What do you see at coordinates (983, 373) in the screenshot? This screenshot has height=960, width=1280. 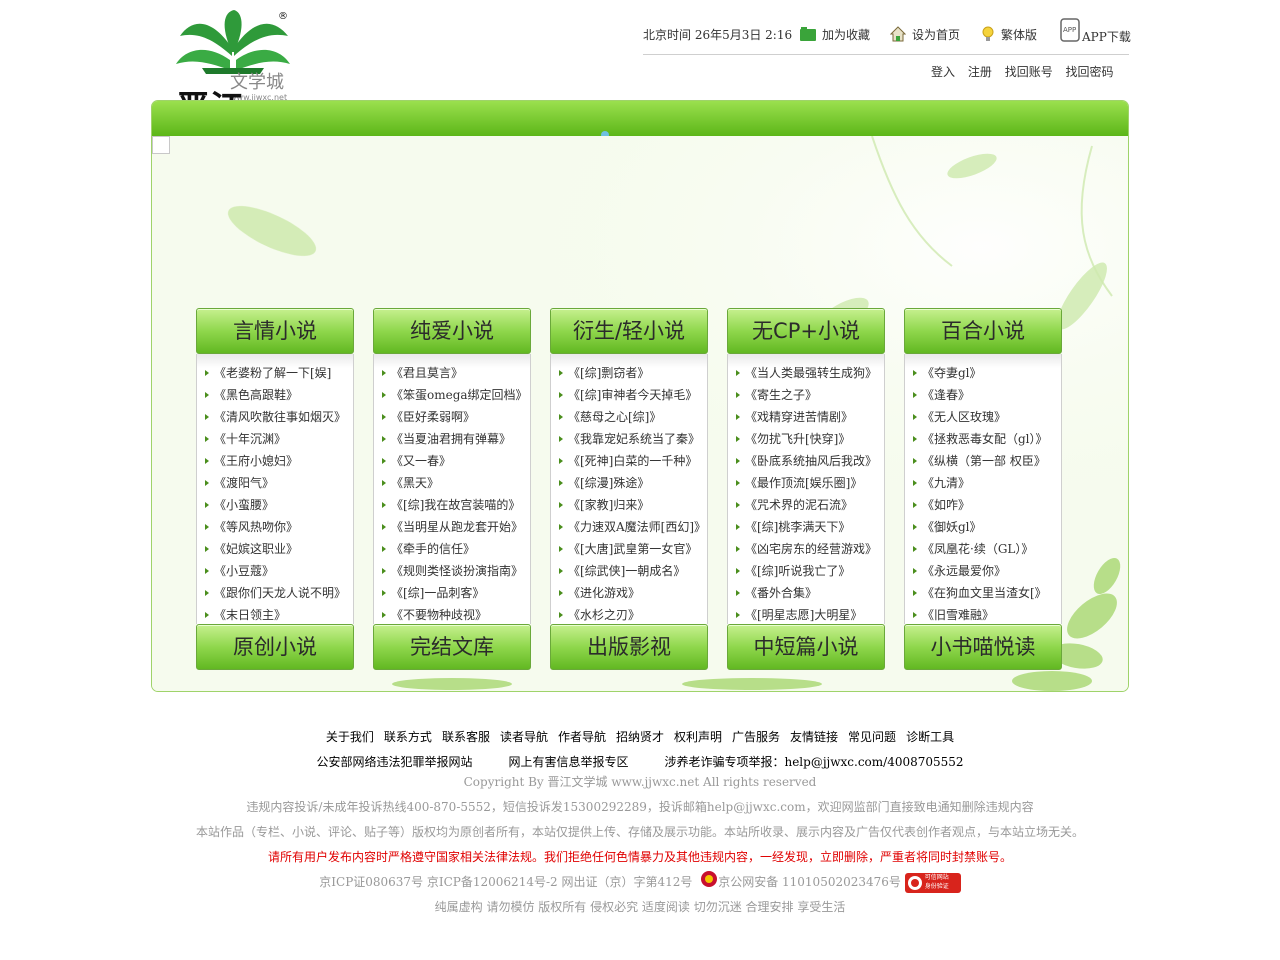 I see `novel-link: 《夺妻gl》` at bounding box center [983, 373].